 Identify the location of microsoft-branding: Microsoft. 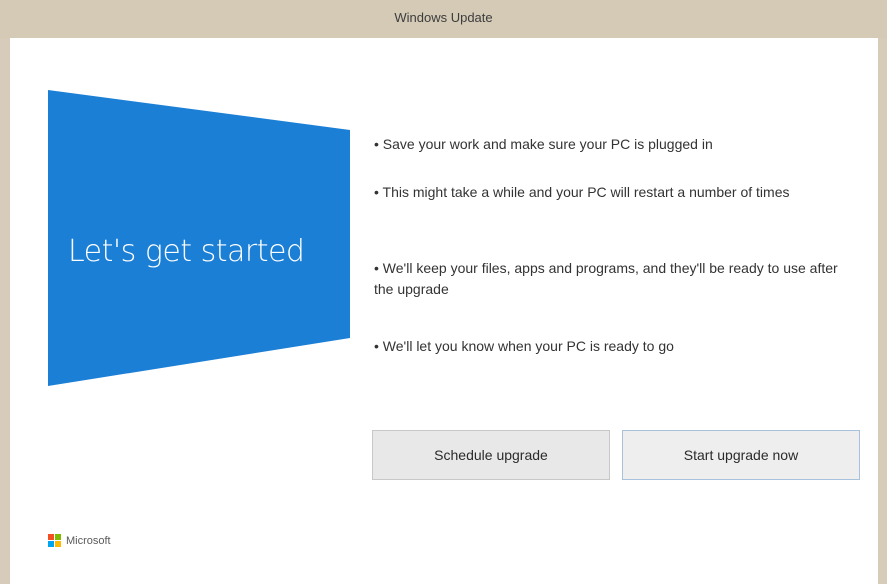
(79, 541).